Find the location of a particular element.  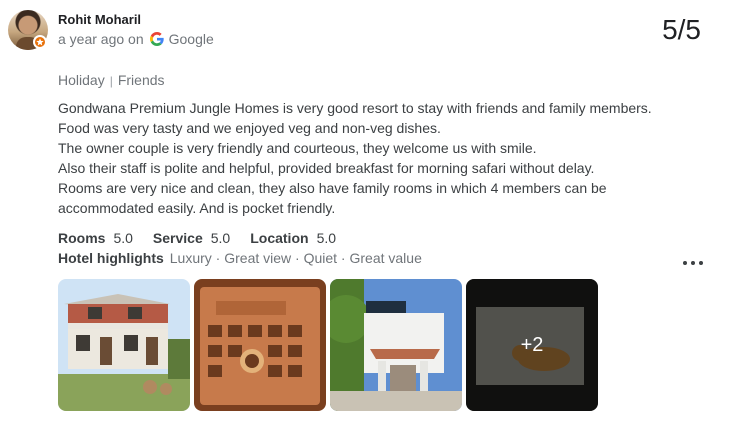

score-rooms: Rooms 5.0 is located at coordinates (95, 238).